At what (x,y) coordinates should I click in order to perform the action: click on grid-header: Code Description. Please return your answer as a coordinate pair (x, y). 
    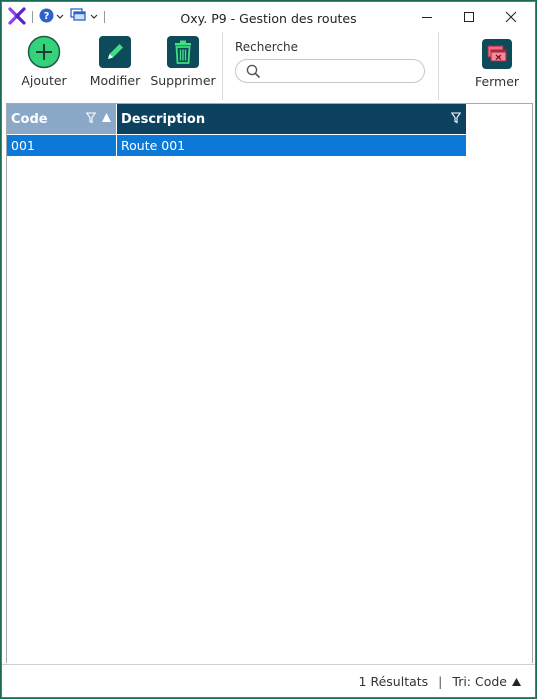
    Looking at the image, I should click on (236, 119).